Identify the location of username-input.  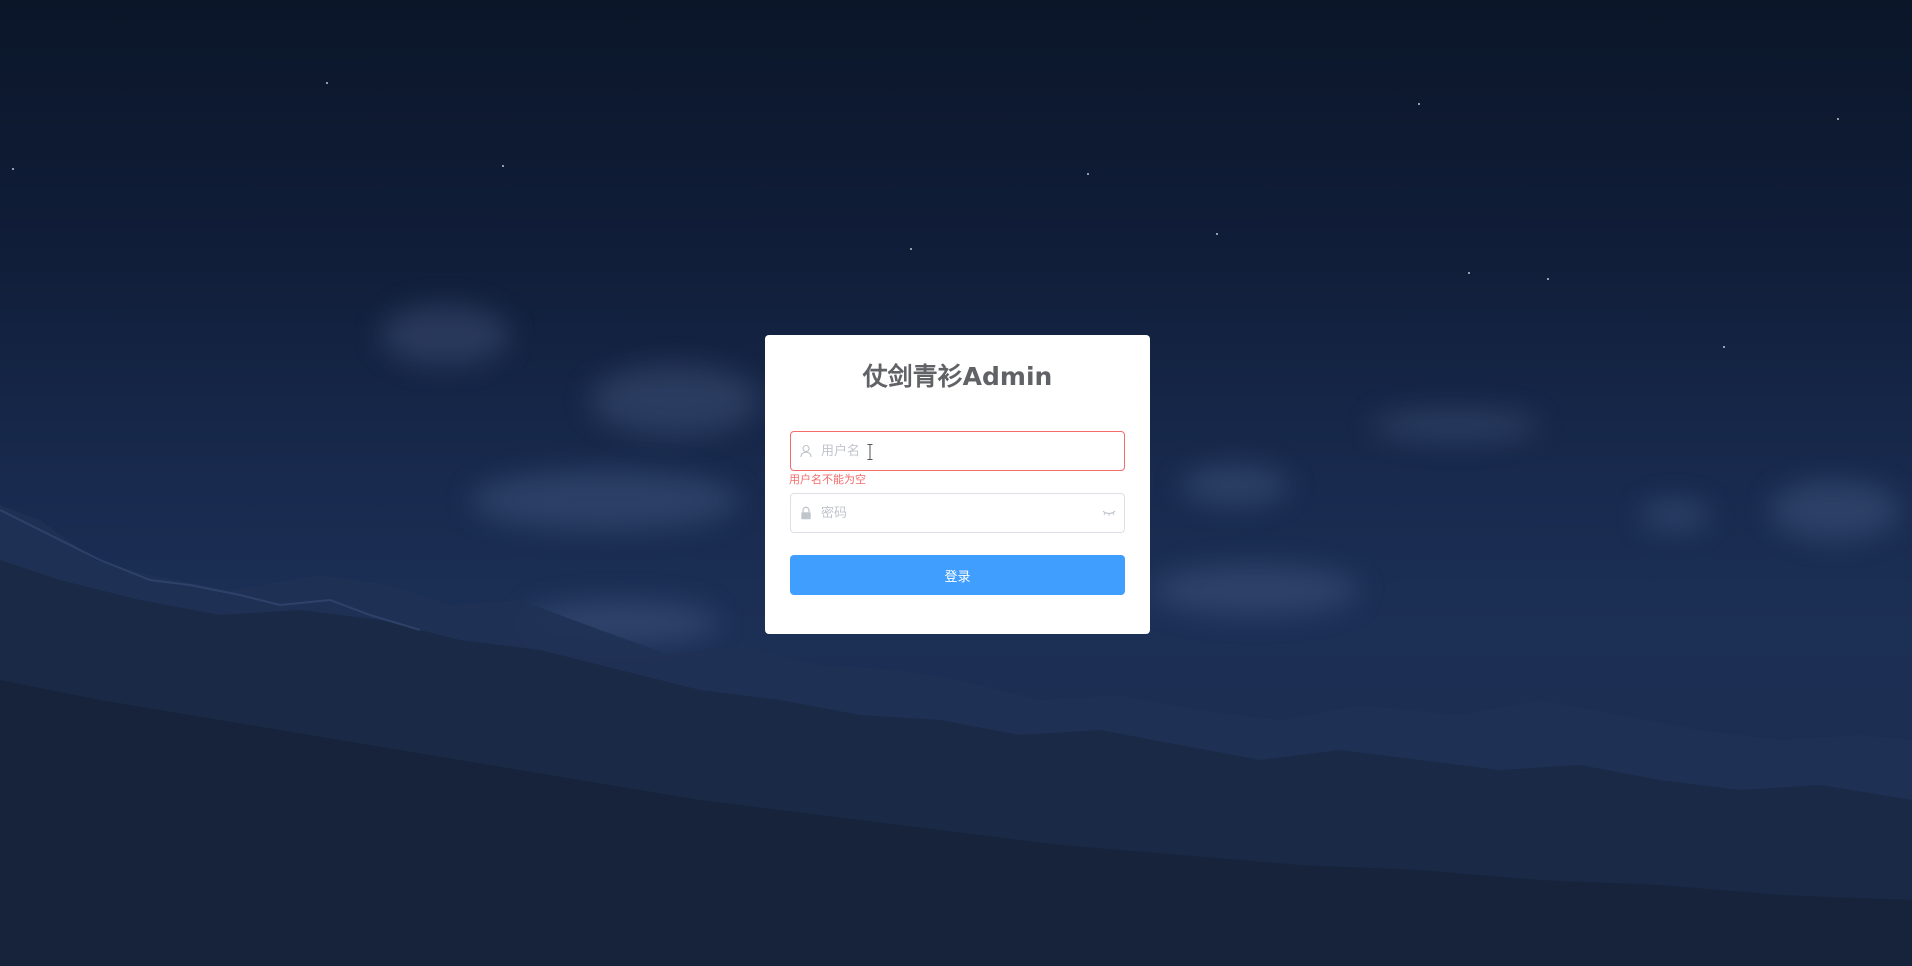
(958, 451).